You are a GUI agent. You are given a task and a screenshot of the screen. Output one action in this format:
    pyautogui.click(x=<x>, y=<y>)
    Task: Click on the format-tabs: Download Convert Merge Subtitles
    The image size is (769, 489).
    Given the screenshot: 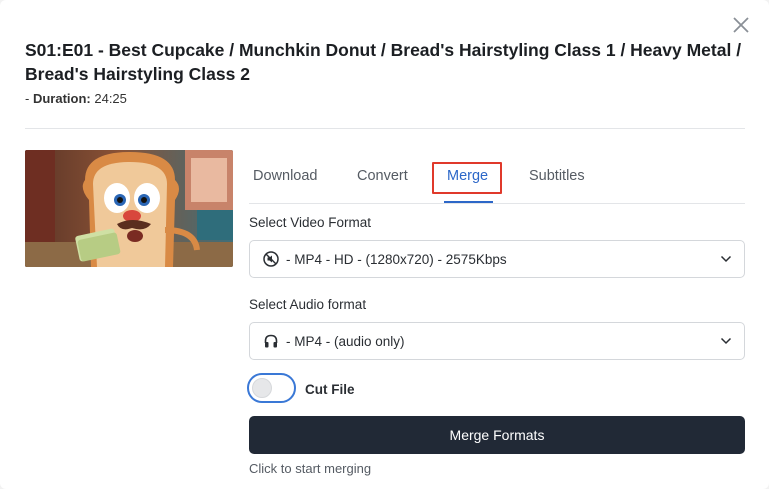 What is the action you would take?
    pyautogui.click(x=497, y=177)
    